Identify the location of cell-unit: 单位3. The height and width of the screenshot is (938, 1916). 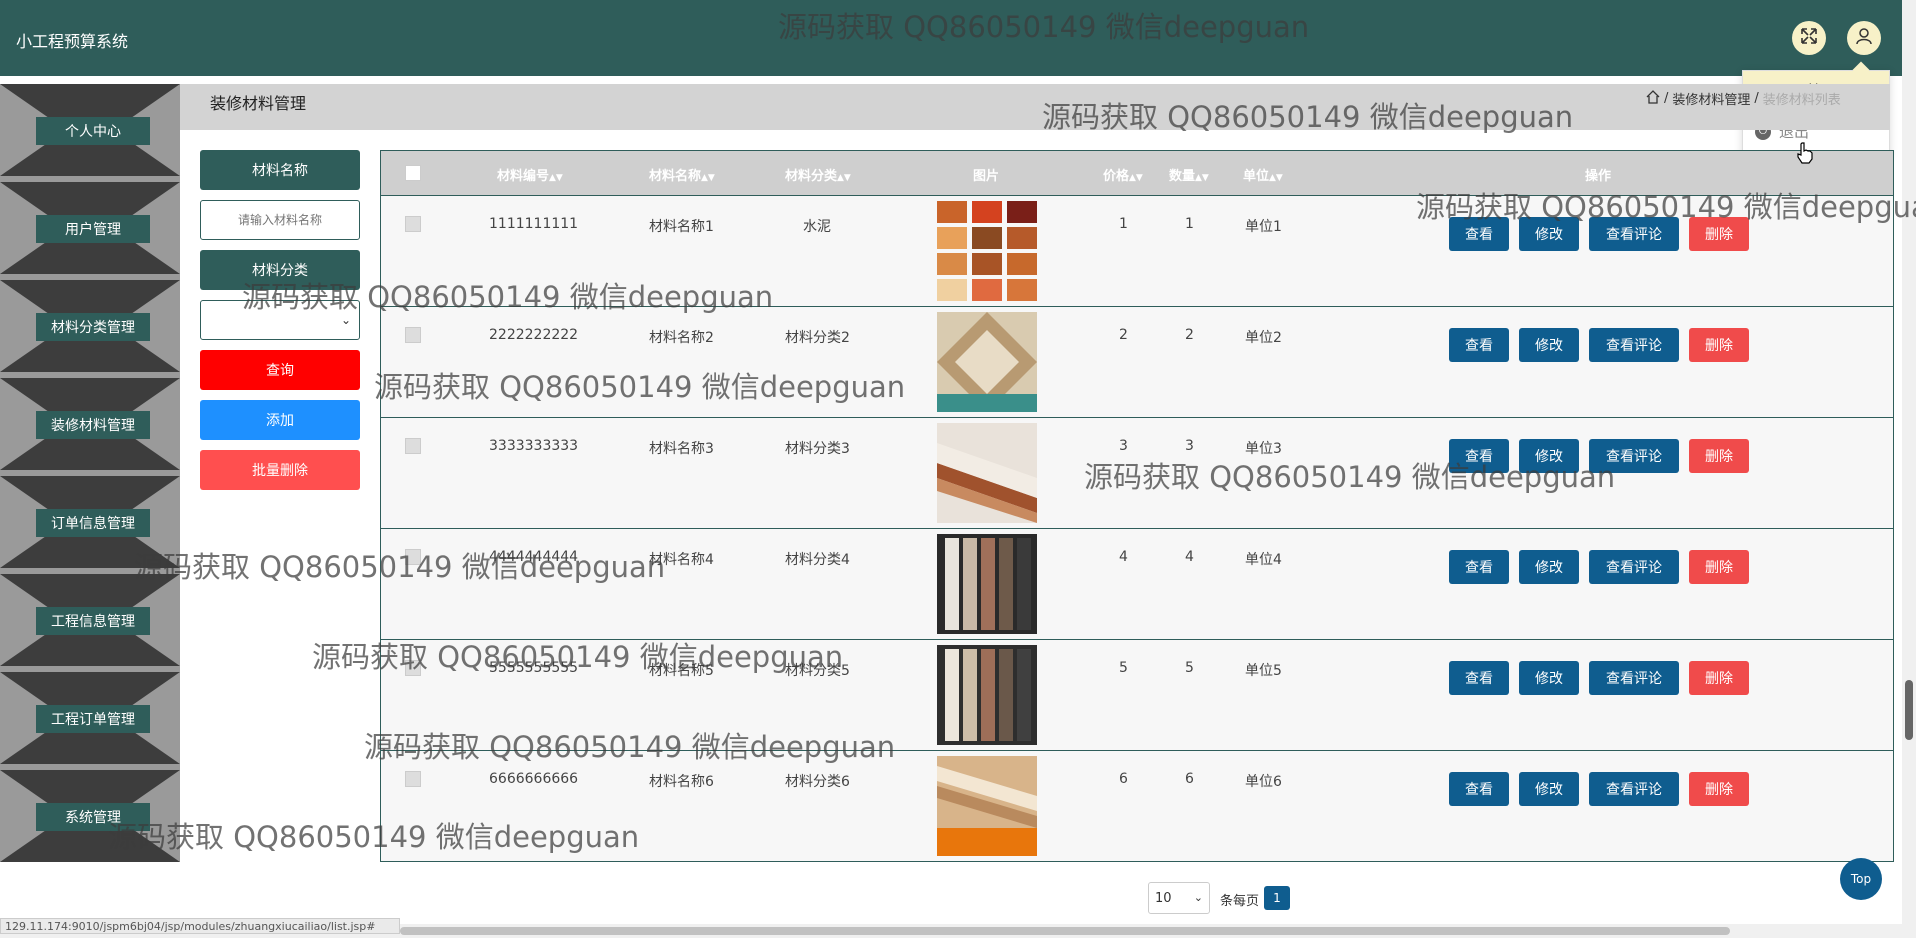
(1263, 449).